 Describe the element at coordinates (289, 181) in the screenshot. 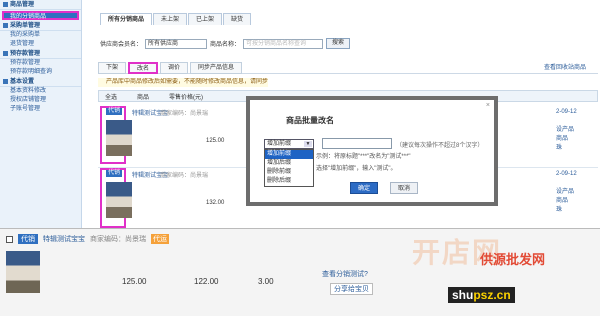

I see `option-remove-suffix: 删除后缀` at that location.